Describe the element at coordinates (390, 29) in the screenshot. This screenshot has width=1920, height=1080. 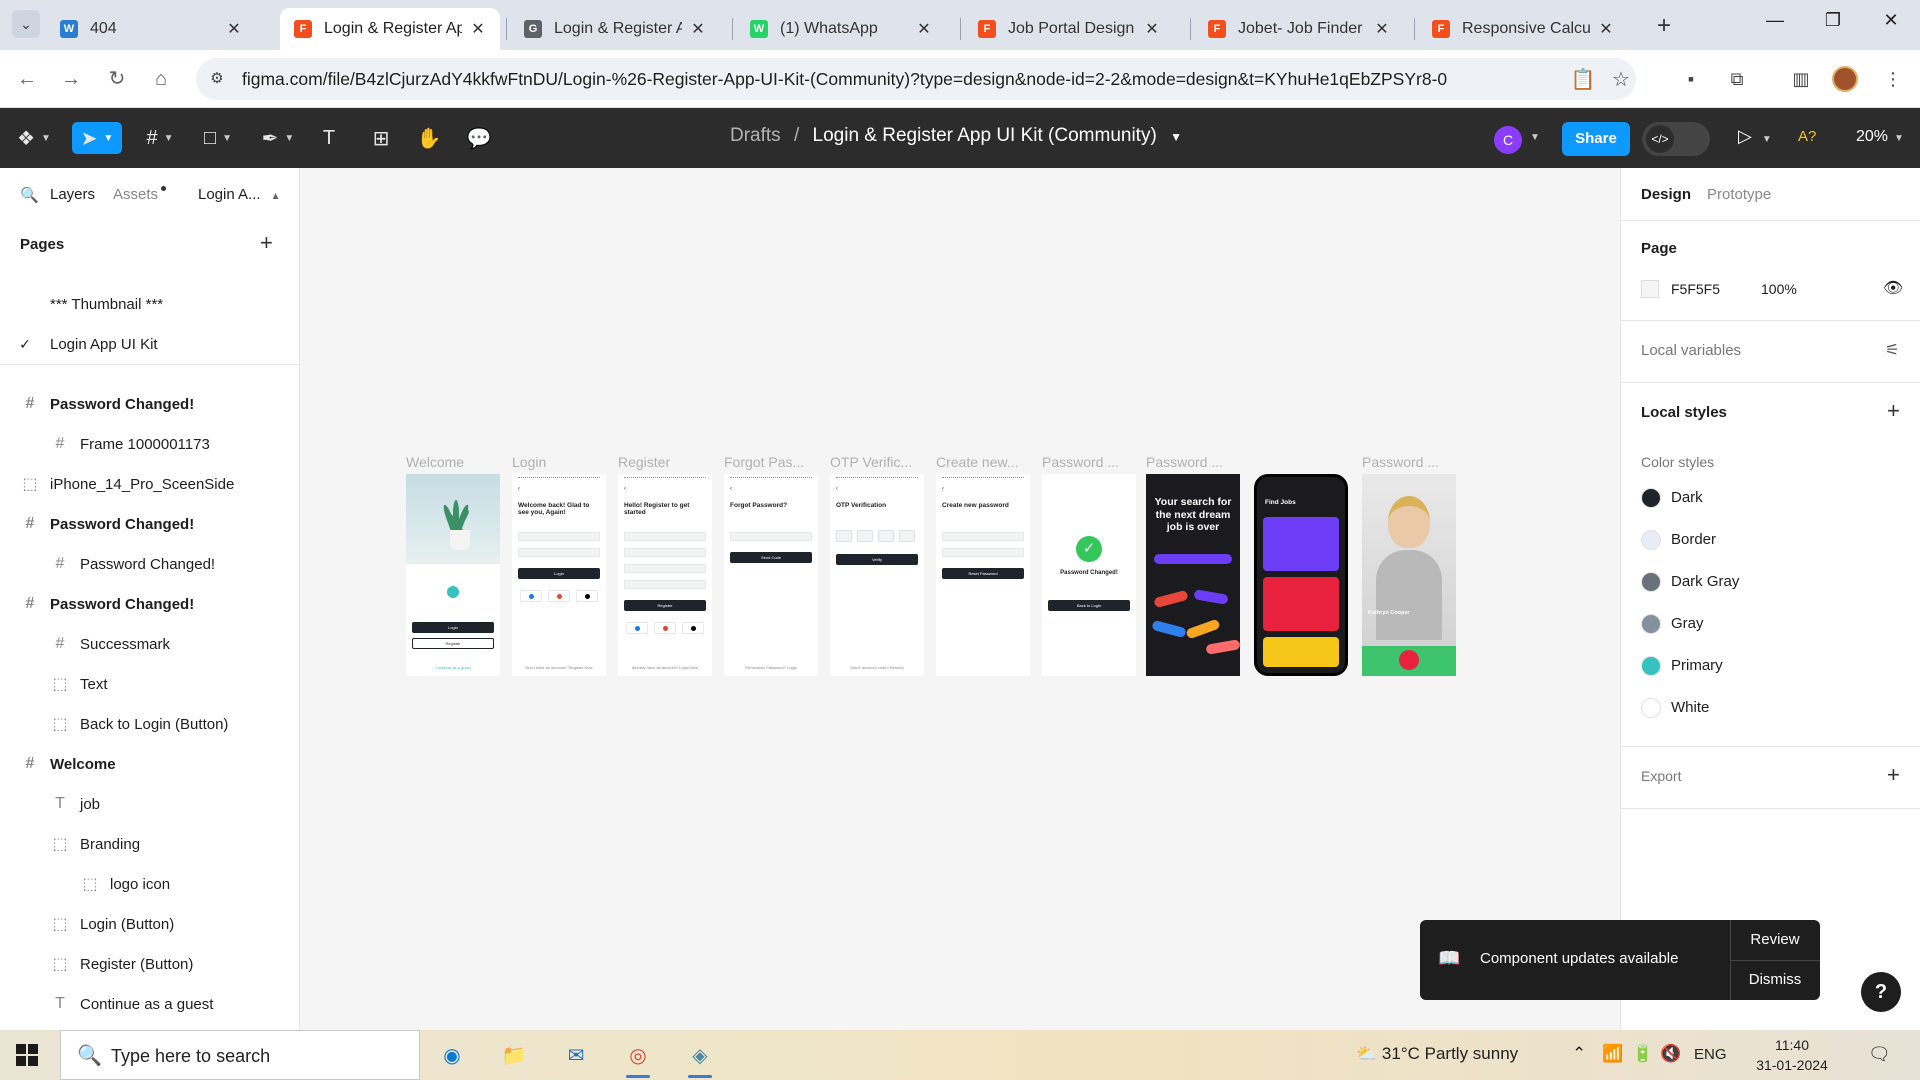
I see `browser-tab: F Login & Register App ✕` at that location.